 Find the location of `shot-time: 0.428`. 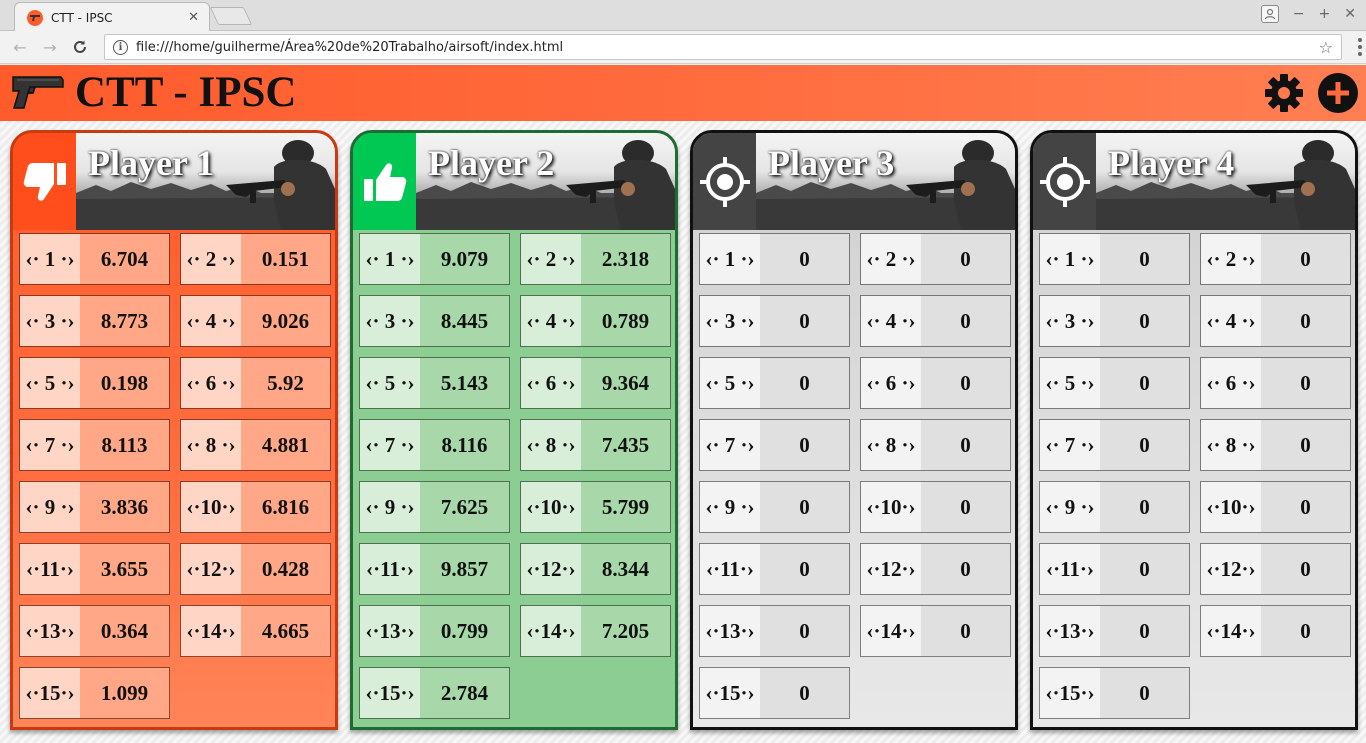

shot-time: 0.428 is located at coordinates (285, 569).